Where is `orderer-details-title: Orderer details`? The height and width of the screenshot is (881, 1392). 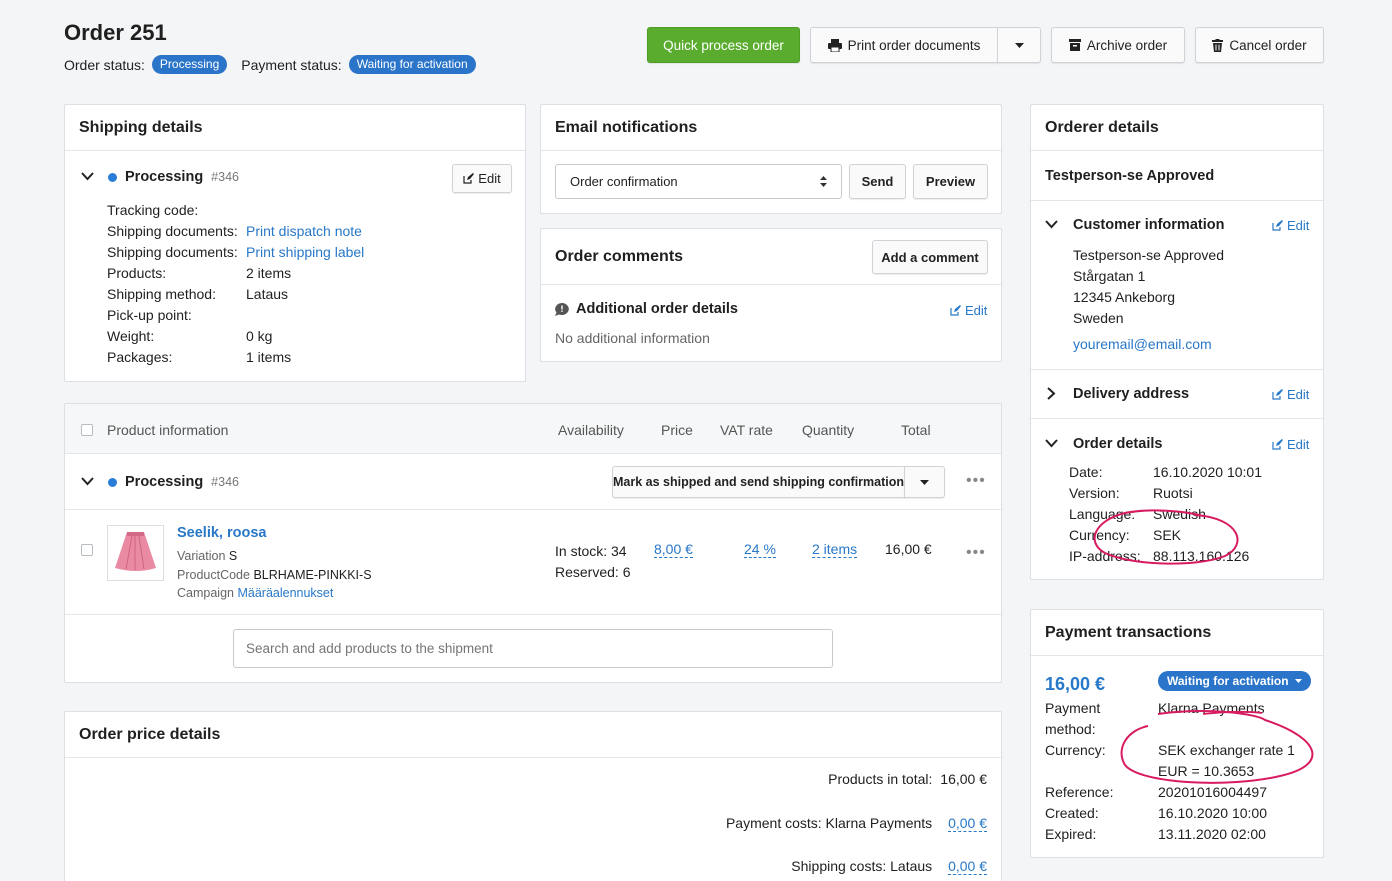
orderer-details-title: Orderer details is located at coordinates (1177, 128).